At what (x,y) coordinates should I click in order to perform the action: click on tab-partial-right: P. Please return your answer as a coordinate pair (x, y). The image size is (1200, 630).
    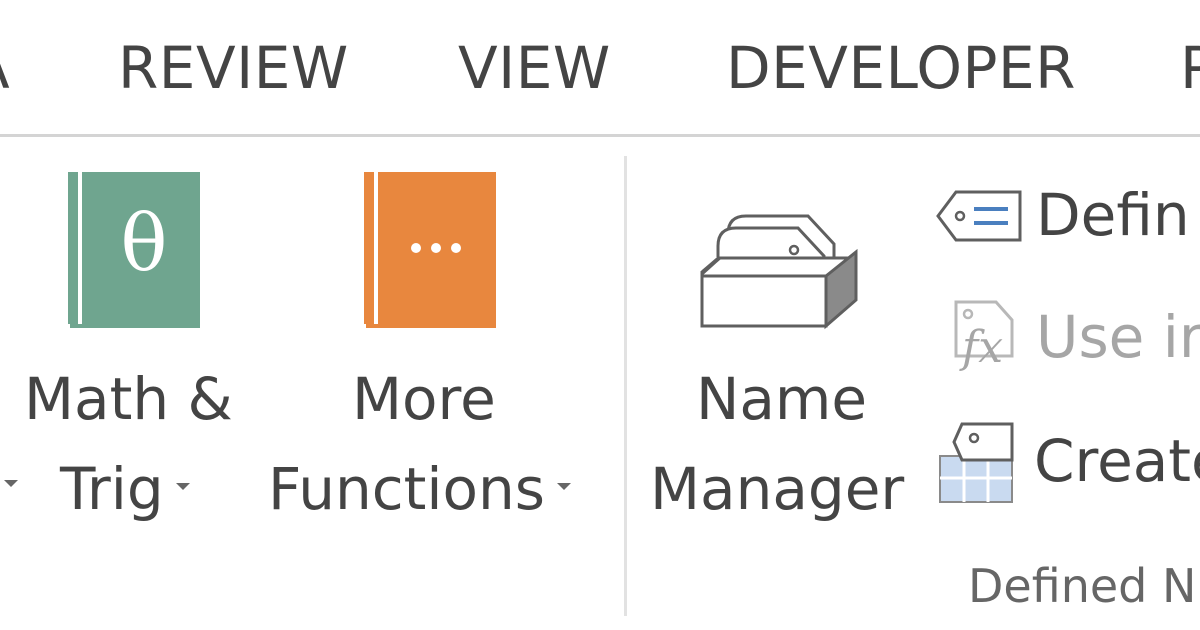
    Looking at the image, I should click on (1190, 68).